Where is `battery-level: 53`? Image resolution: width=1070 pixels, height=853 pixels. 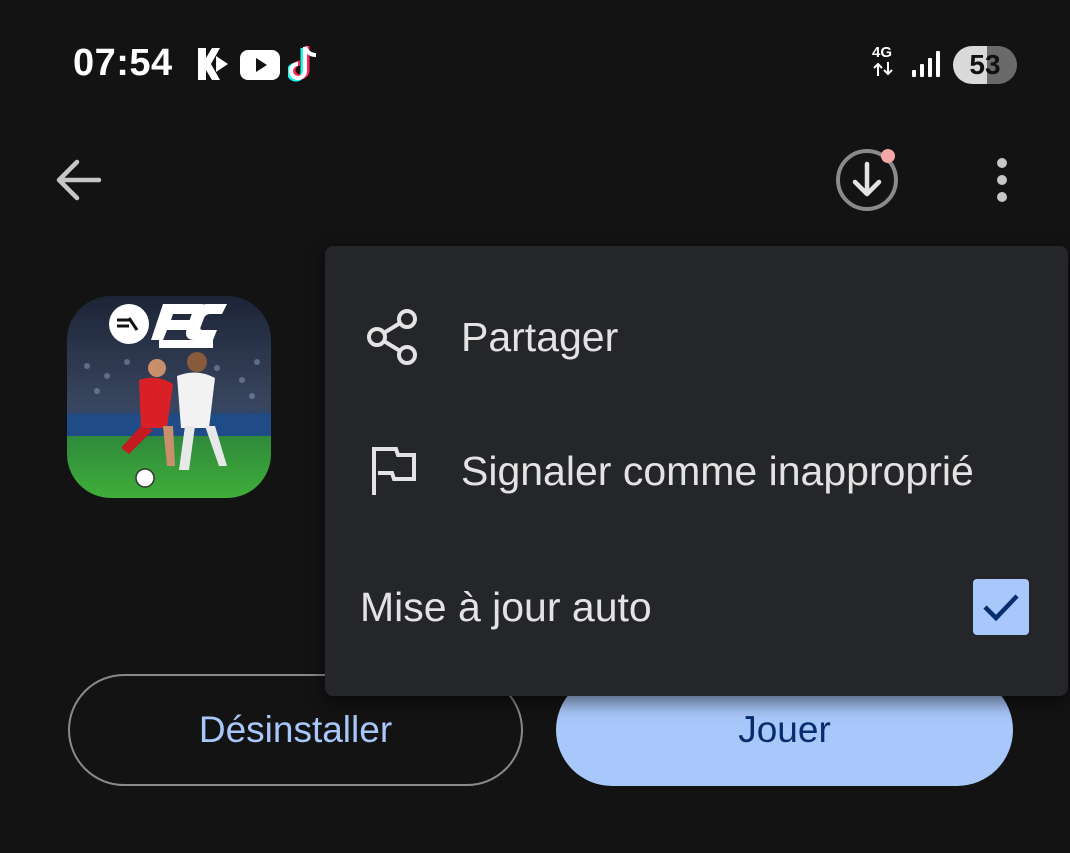 battery-level: 53 is located at coordinates (985, 64).